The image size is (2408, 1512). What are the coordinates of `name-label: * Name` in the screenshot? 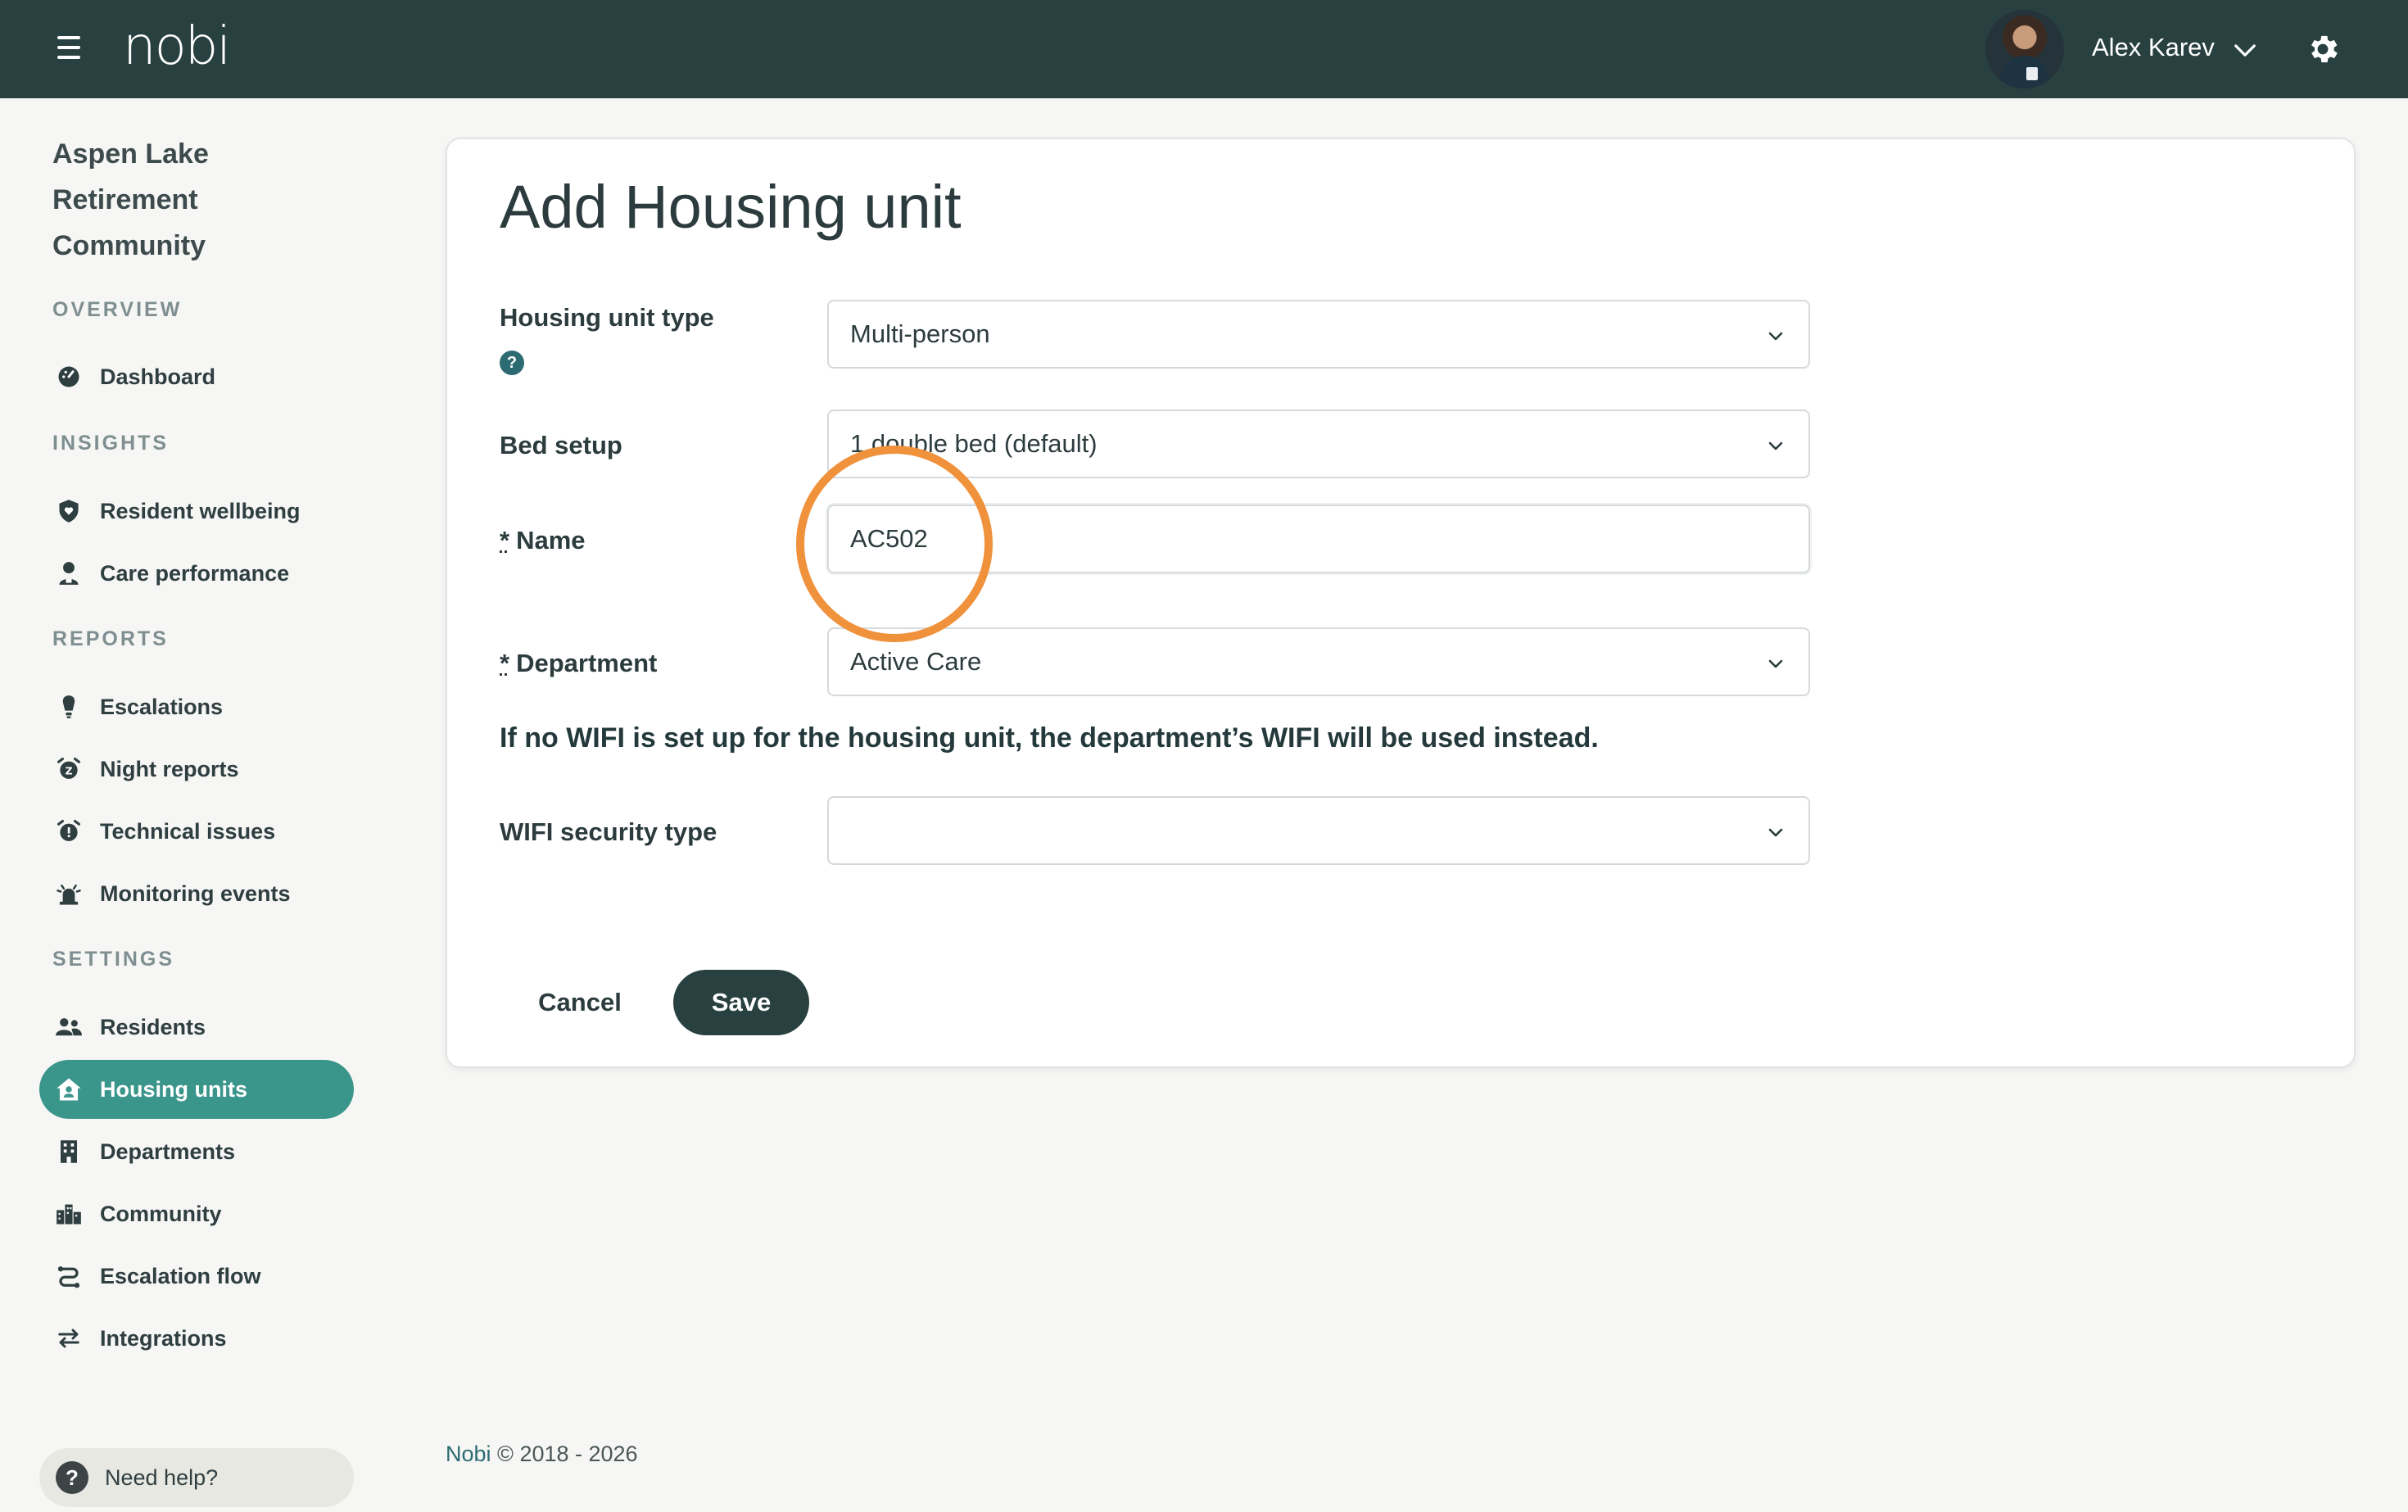 It's located at (543, 540).